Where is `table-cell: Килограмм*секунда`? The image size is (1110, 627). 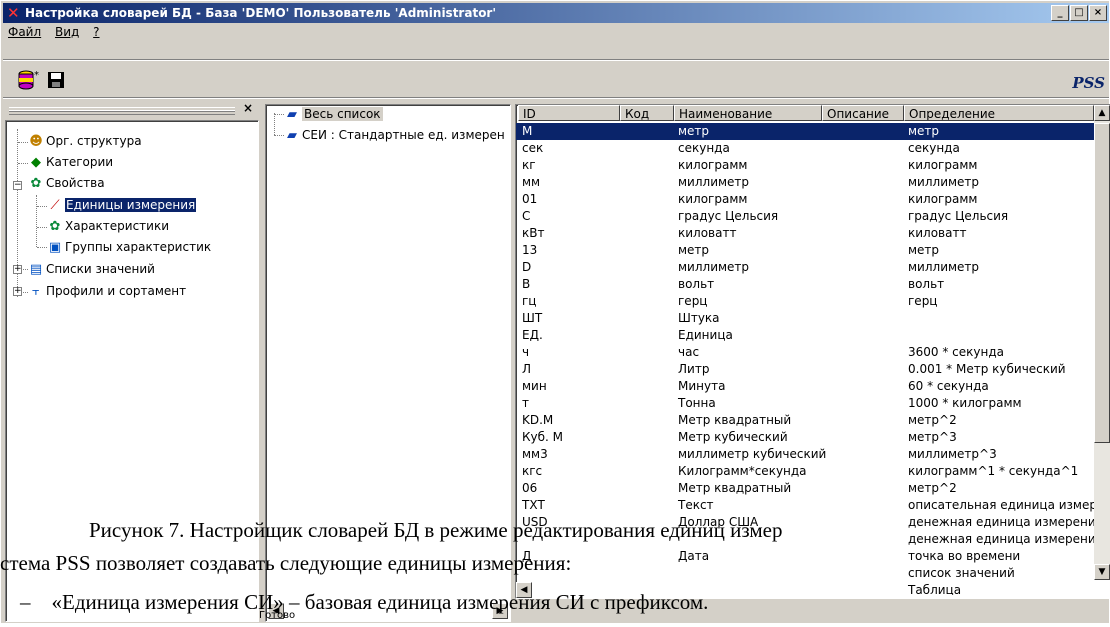 table-cell: Килограмм*секунда is located at coordinates (742, 471).